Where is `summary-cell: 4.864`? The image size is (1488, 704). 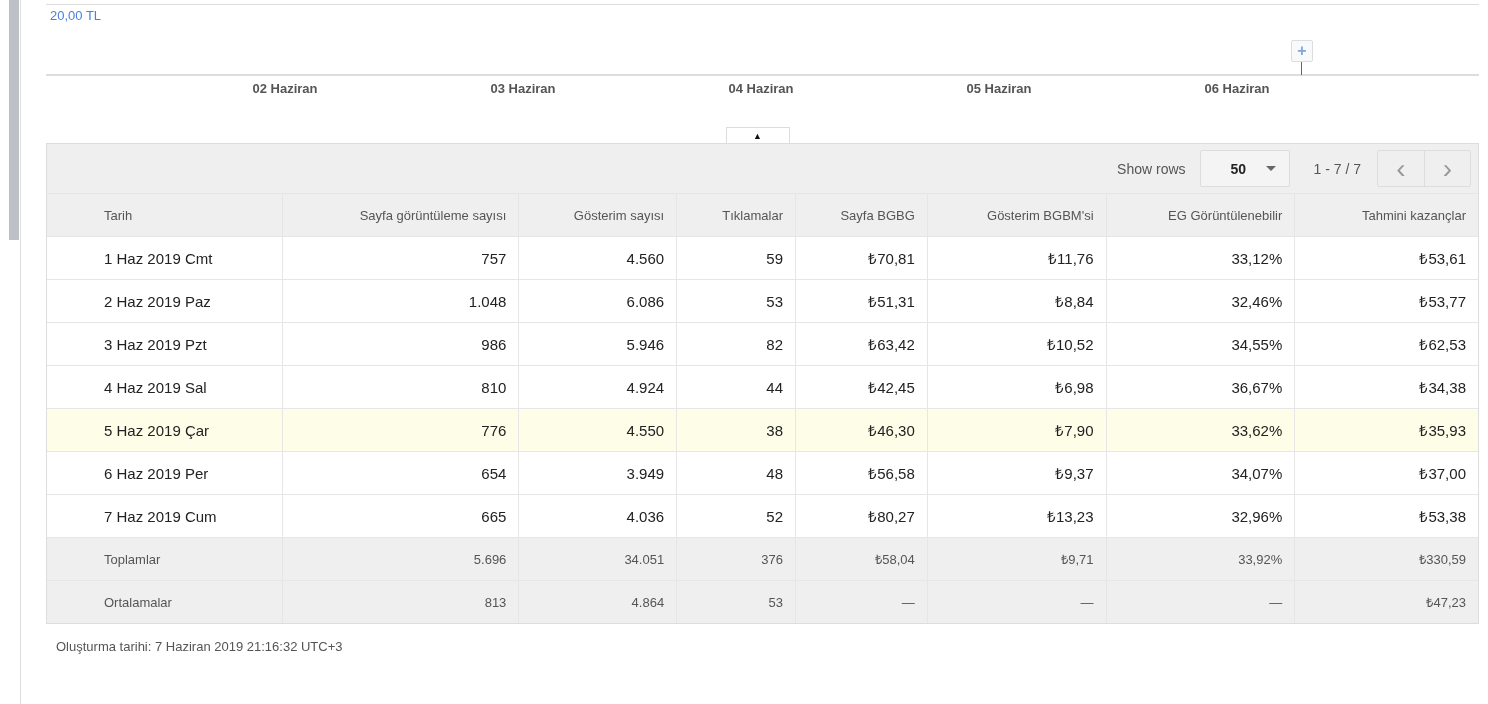 summary-cell: 4.864 is located at coordinates (597, 602).